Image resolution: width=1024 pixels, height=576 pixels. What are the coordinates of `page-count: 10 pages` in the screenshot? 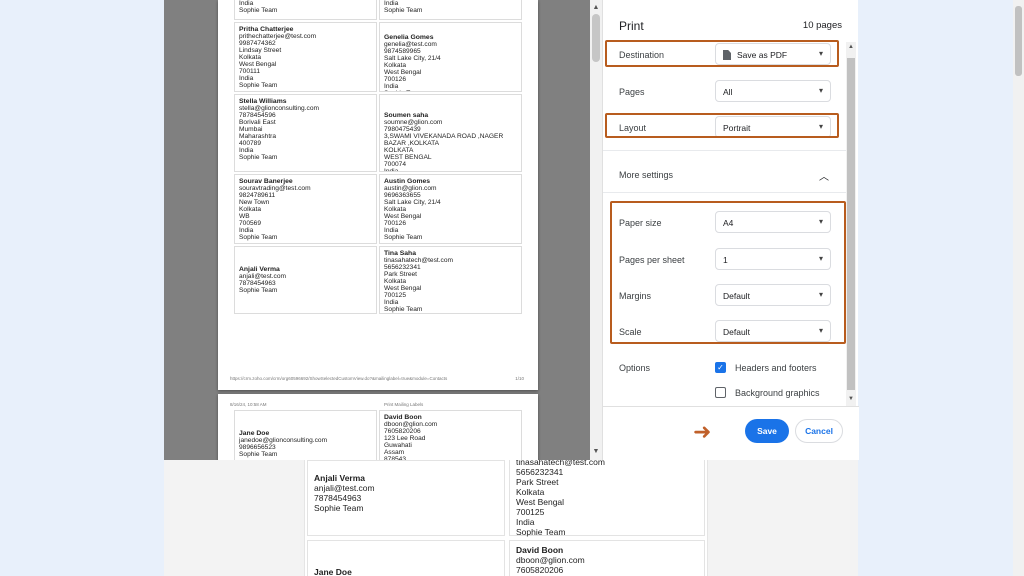 It's located at (822, 25).